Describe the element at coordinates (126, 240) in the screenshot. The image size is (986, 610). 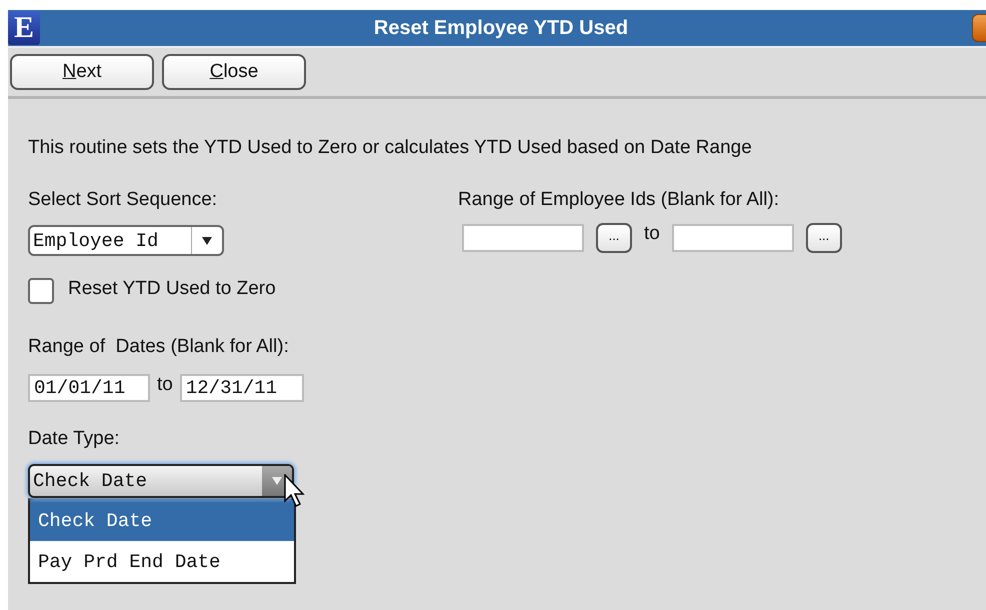
I see `sort-dropdown: Employee Id` at that location.